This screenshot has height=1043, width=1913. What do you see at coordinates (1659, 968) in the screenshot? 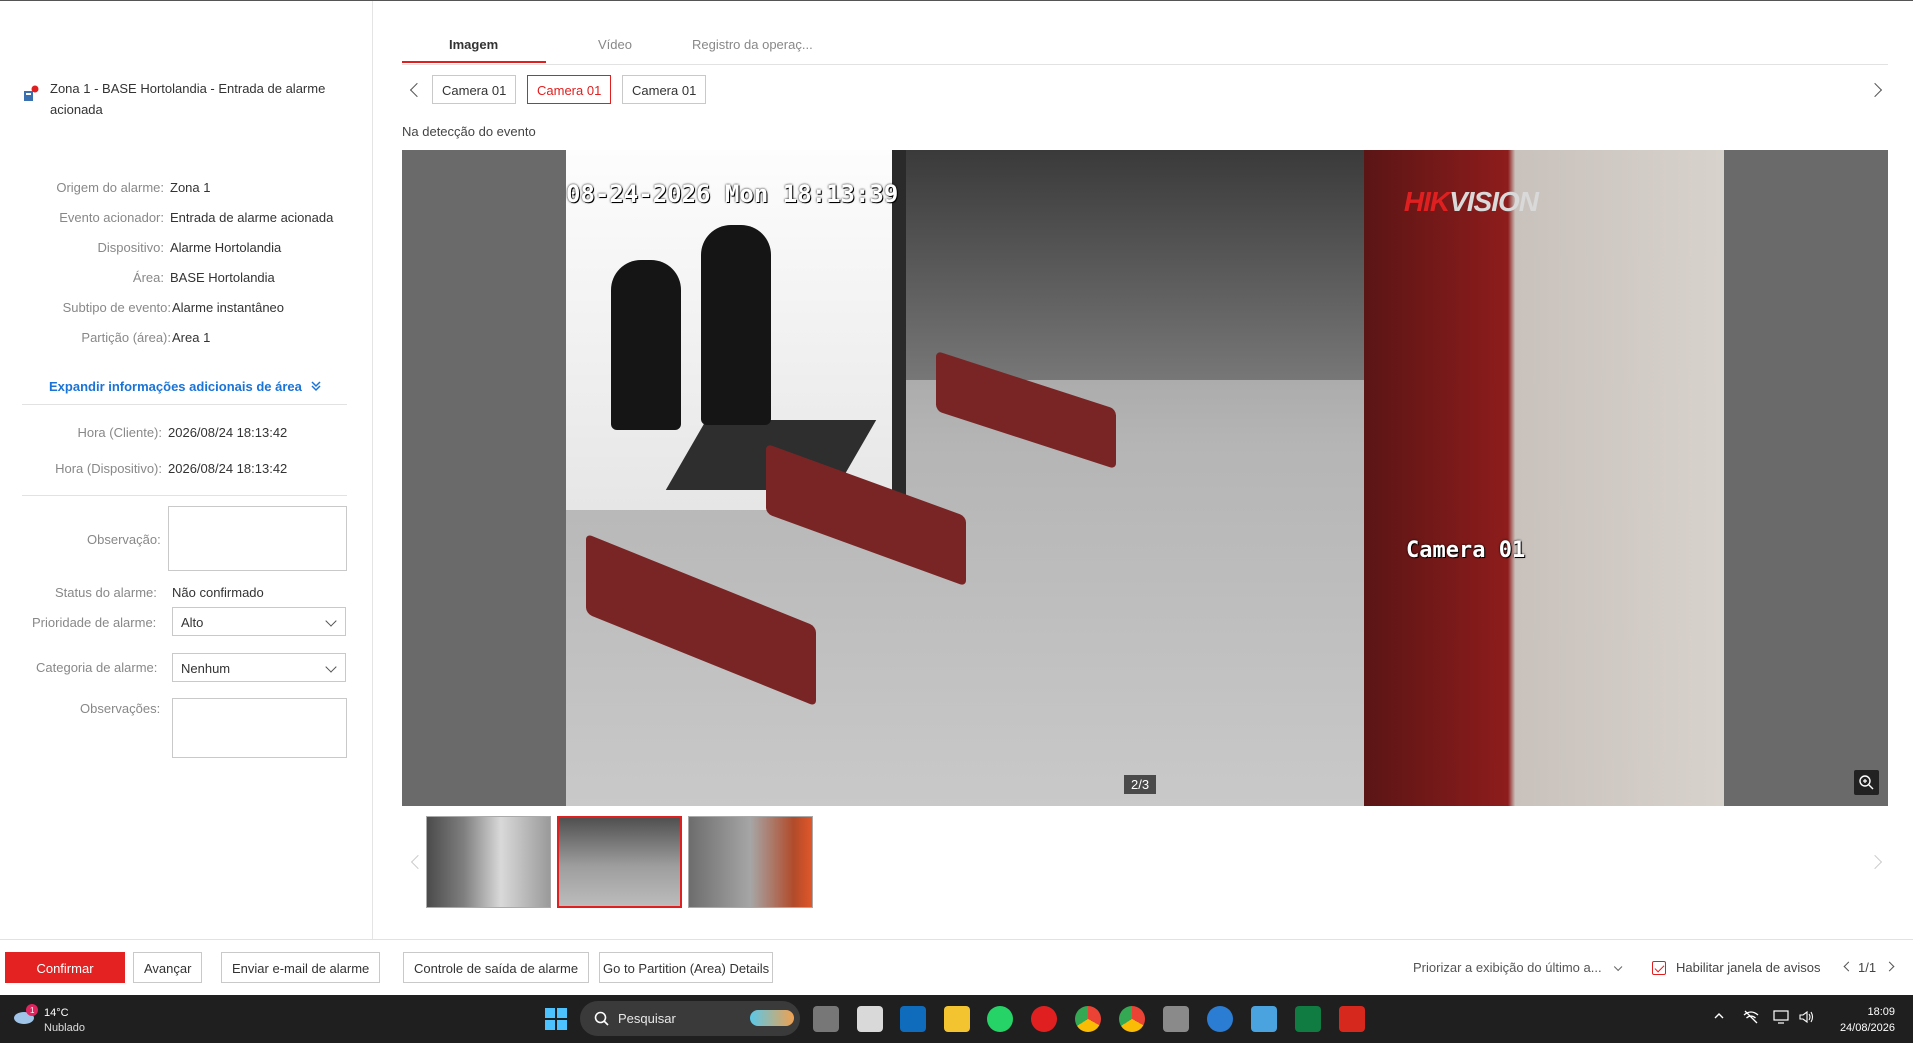
I see `enable-popup-checkbox` at bounding box center [1659, 968].